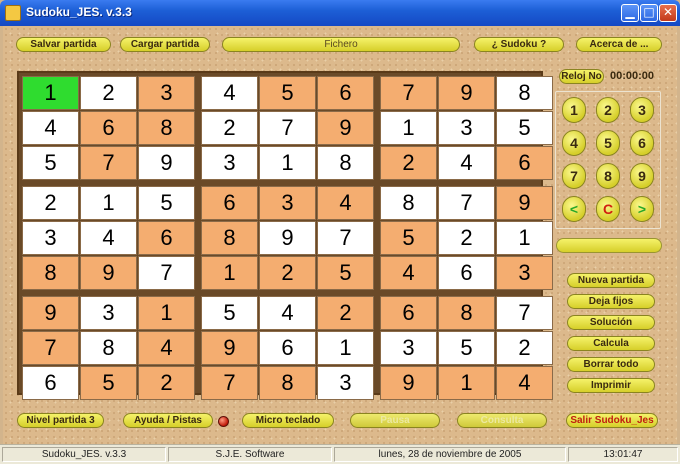 This screenshot has height=464, width=680. What do you see at coordinates (519, 44) in the screenshot?
I see `what-is-sudoku-button: ¿ Sudoku ?` at bounding box center [519, 44].